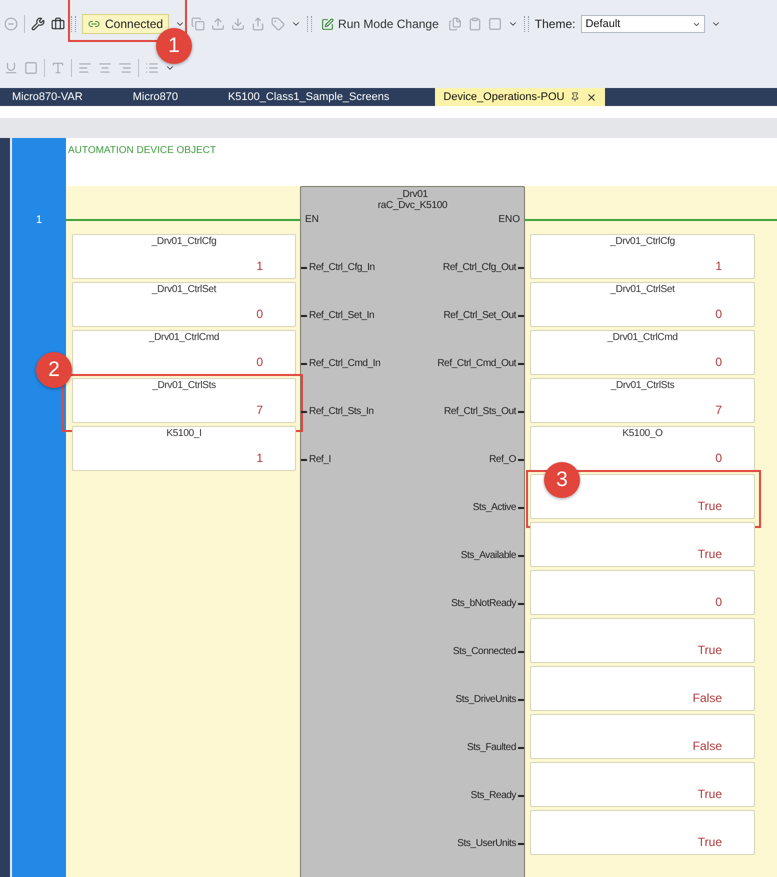  I want to click on pin-label: Ref_Ctrl_Set_Out, so click(483, 315).